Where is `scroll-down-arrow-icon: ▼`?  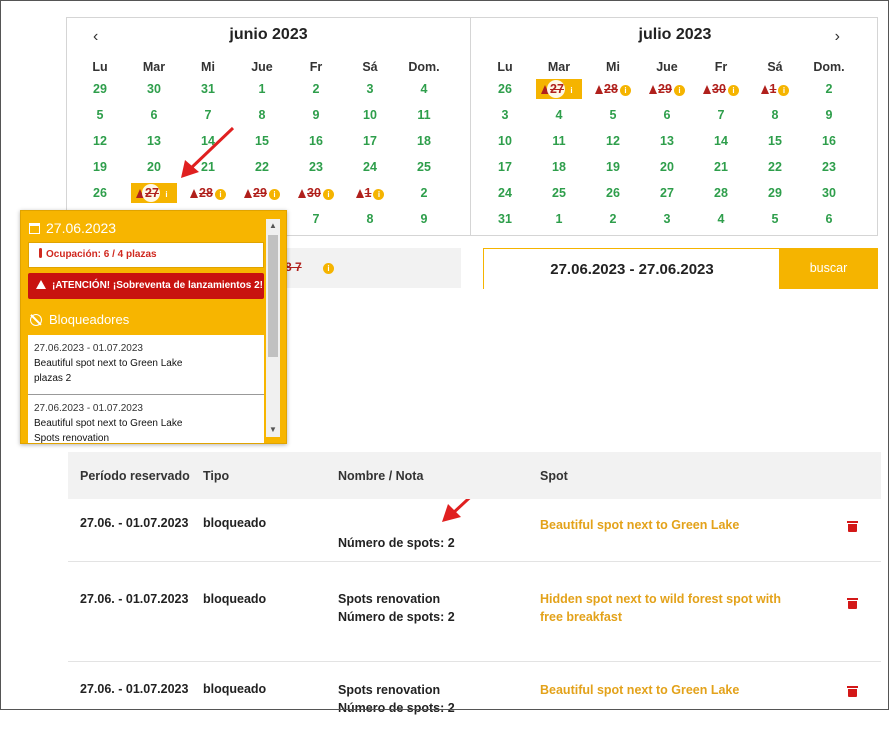
scroll-down-arrow-icon: ▼ is located at coordinates (273, 430).